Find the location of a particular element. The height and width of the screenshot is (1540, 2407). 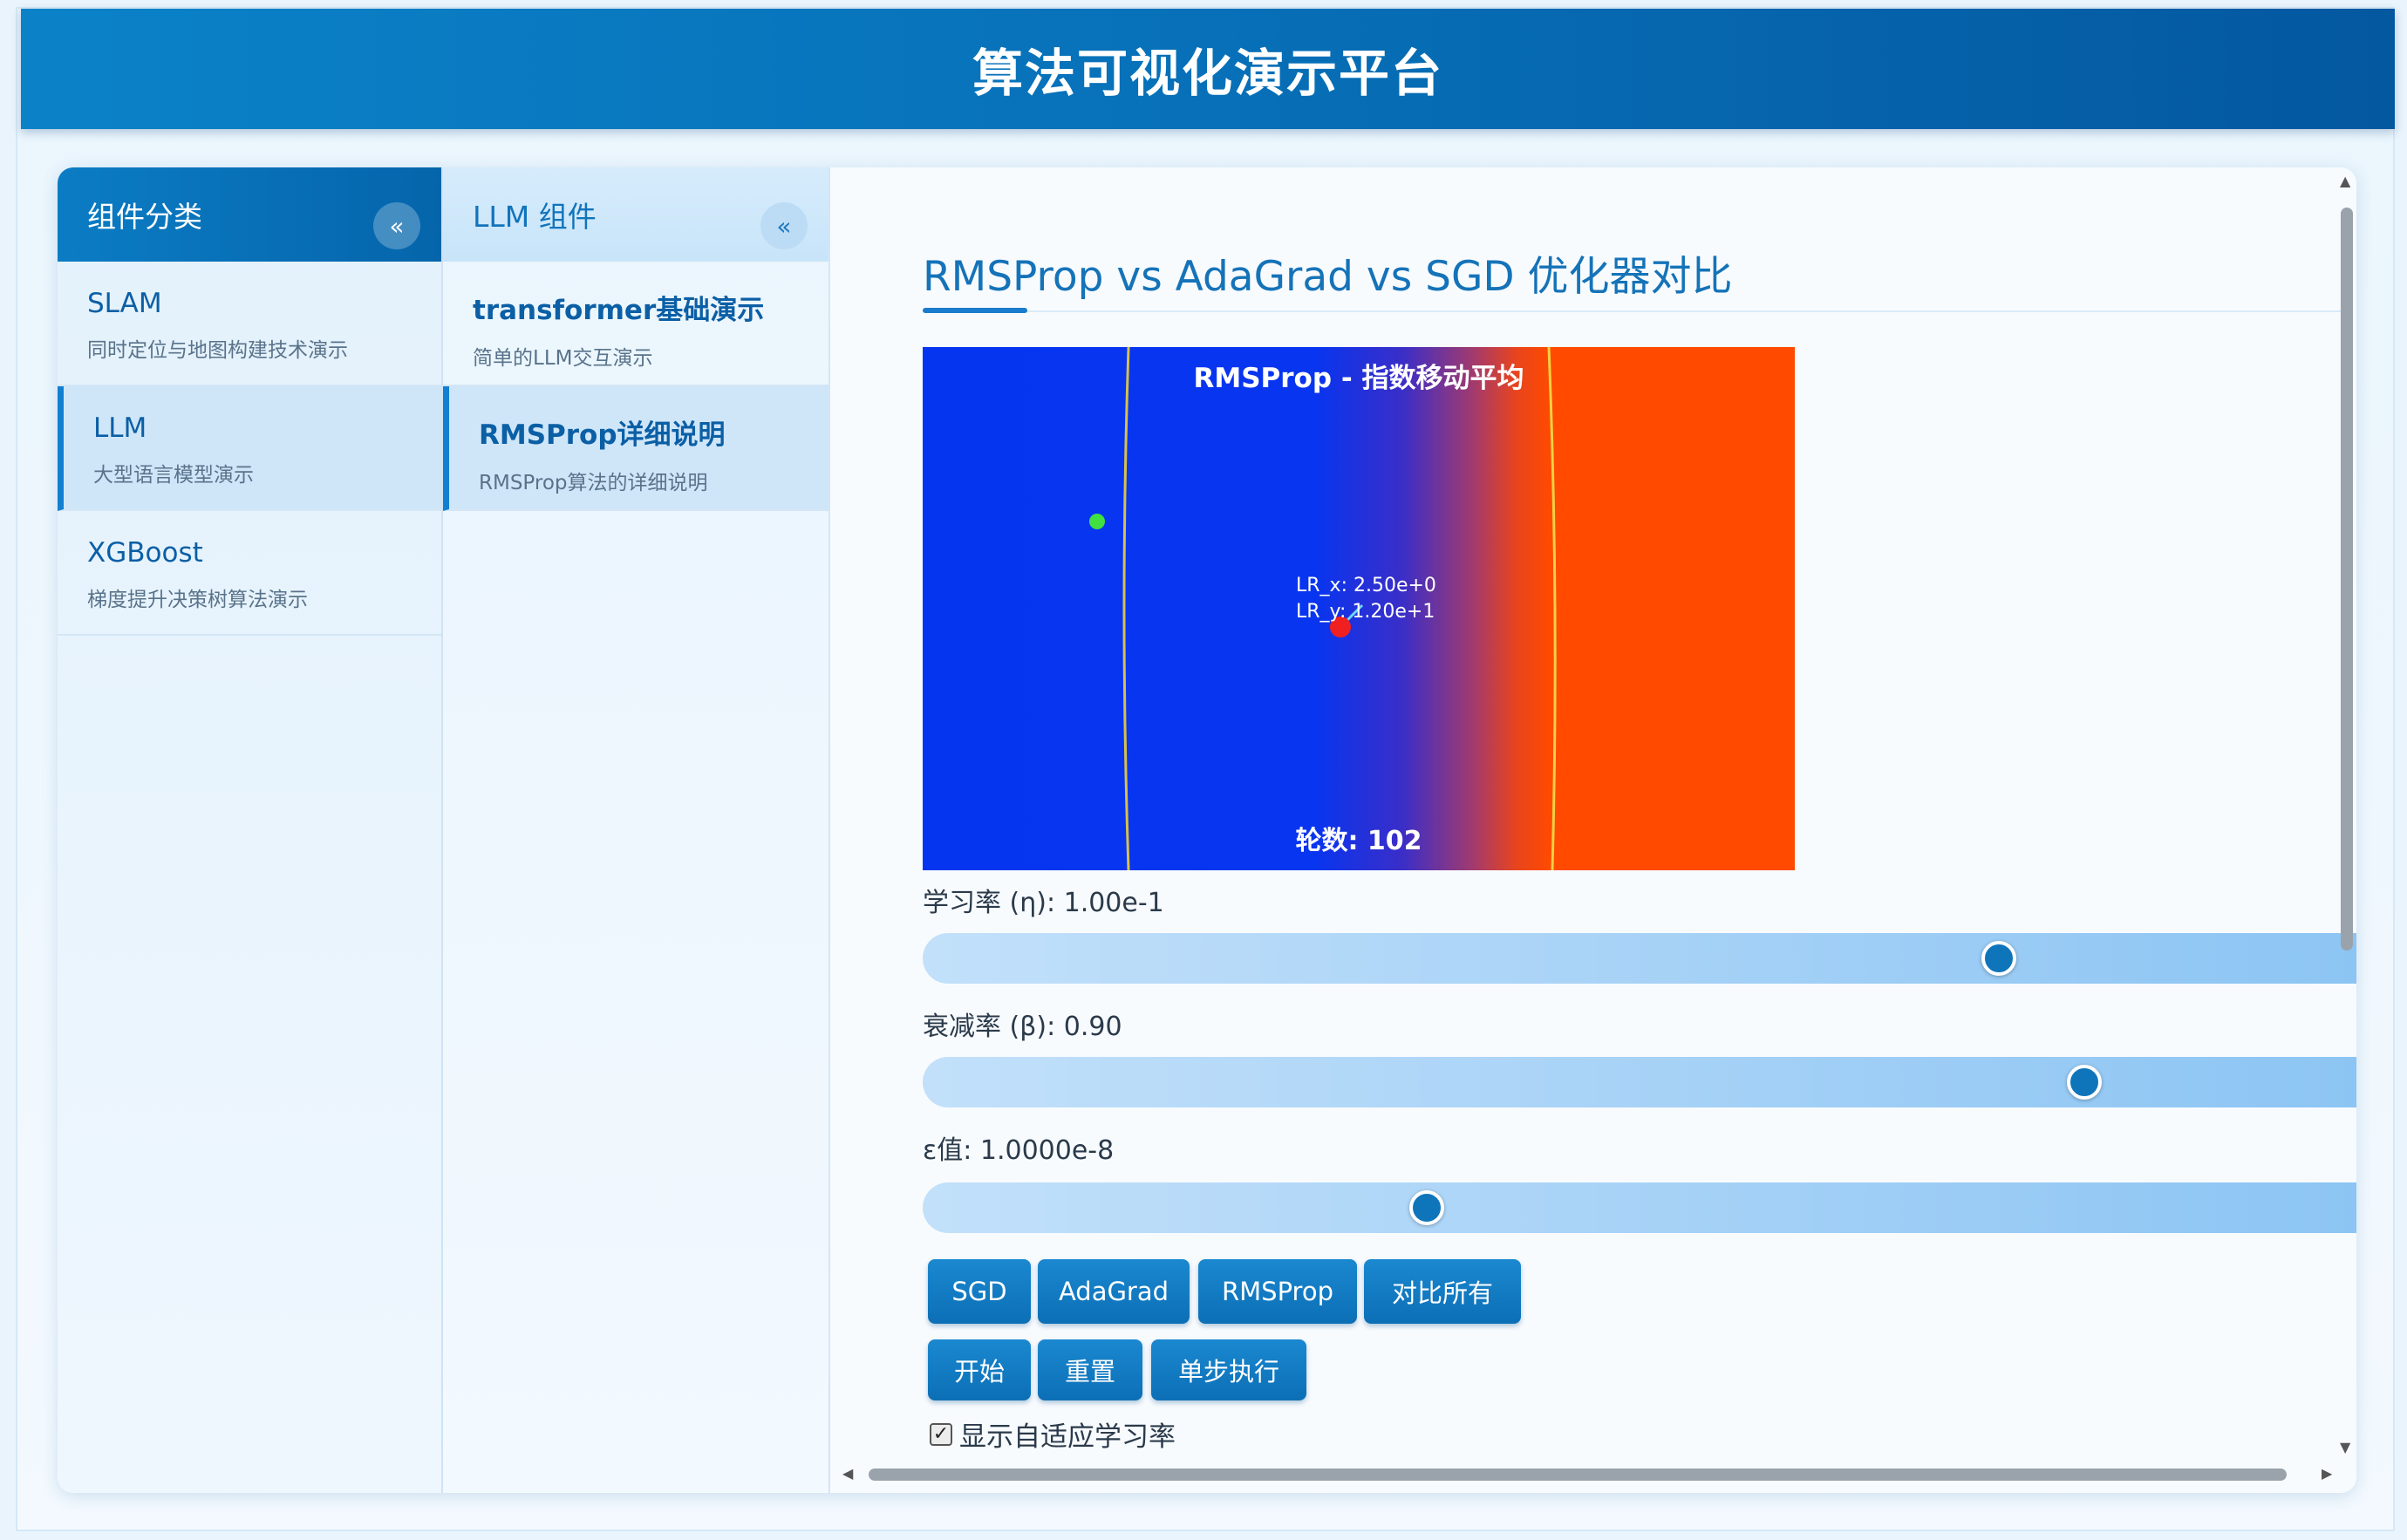

adaptive-lr-checkbox: ✓ is located at coordinates (941, 1434).